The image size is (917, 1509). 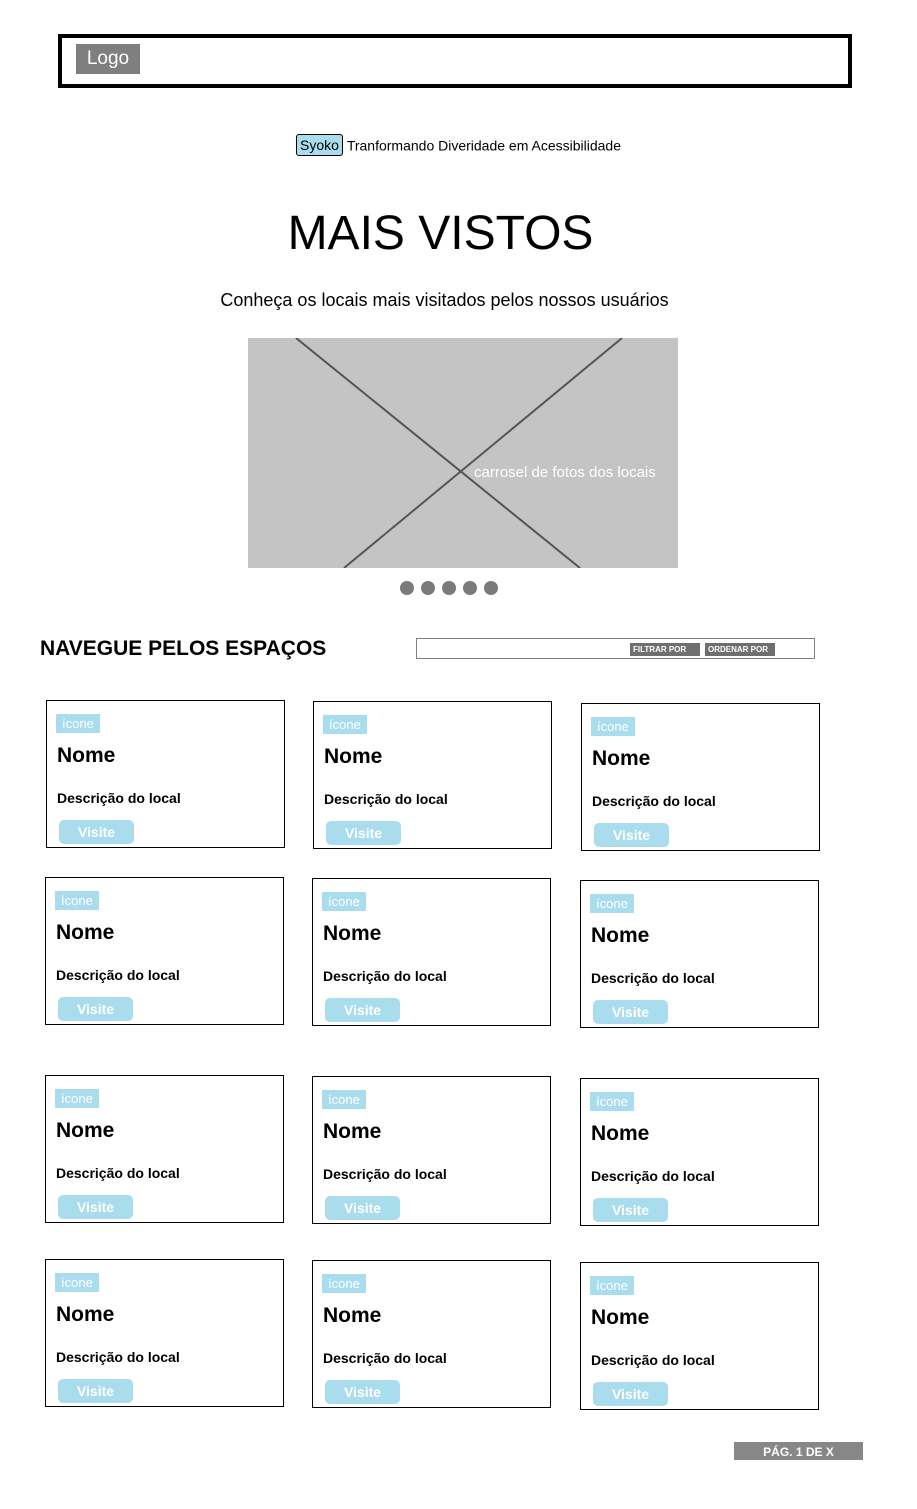 I want to click on section-title: NAVEGUE PELOS ESPAÇOS, so click(x=183, y=648).